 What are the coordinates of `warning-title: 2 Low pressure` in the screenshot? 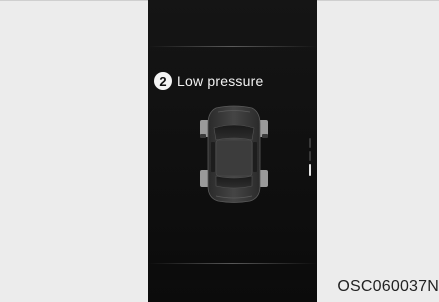 It's located at (208, 81).